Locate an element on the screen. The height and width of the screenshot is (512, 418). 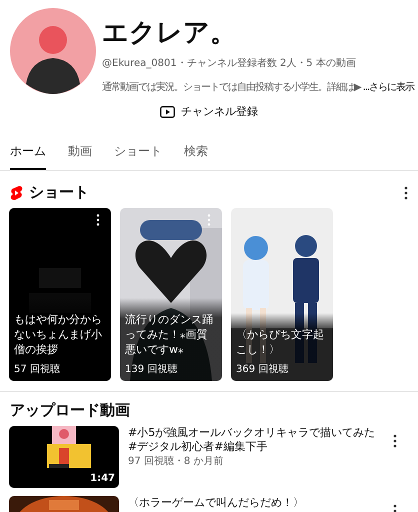
play-icon is located at coordinates (167, 112).